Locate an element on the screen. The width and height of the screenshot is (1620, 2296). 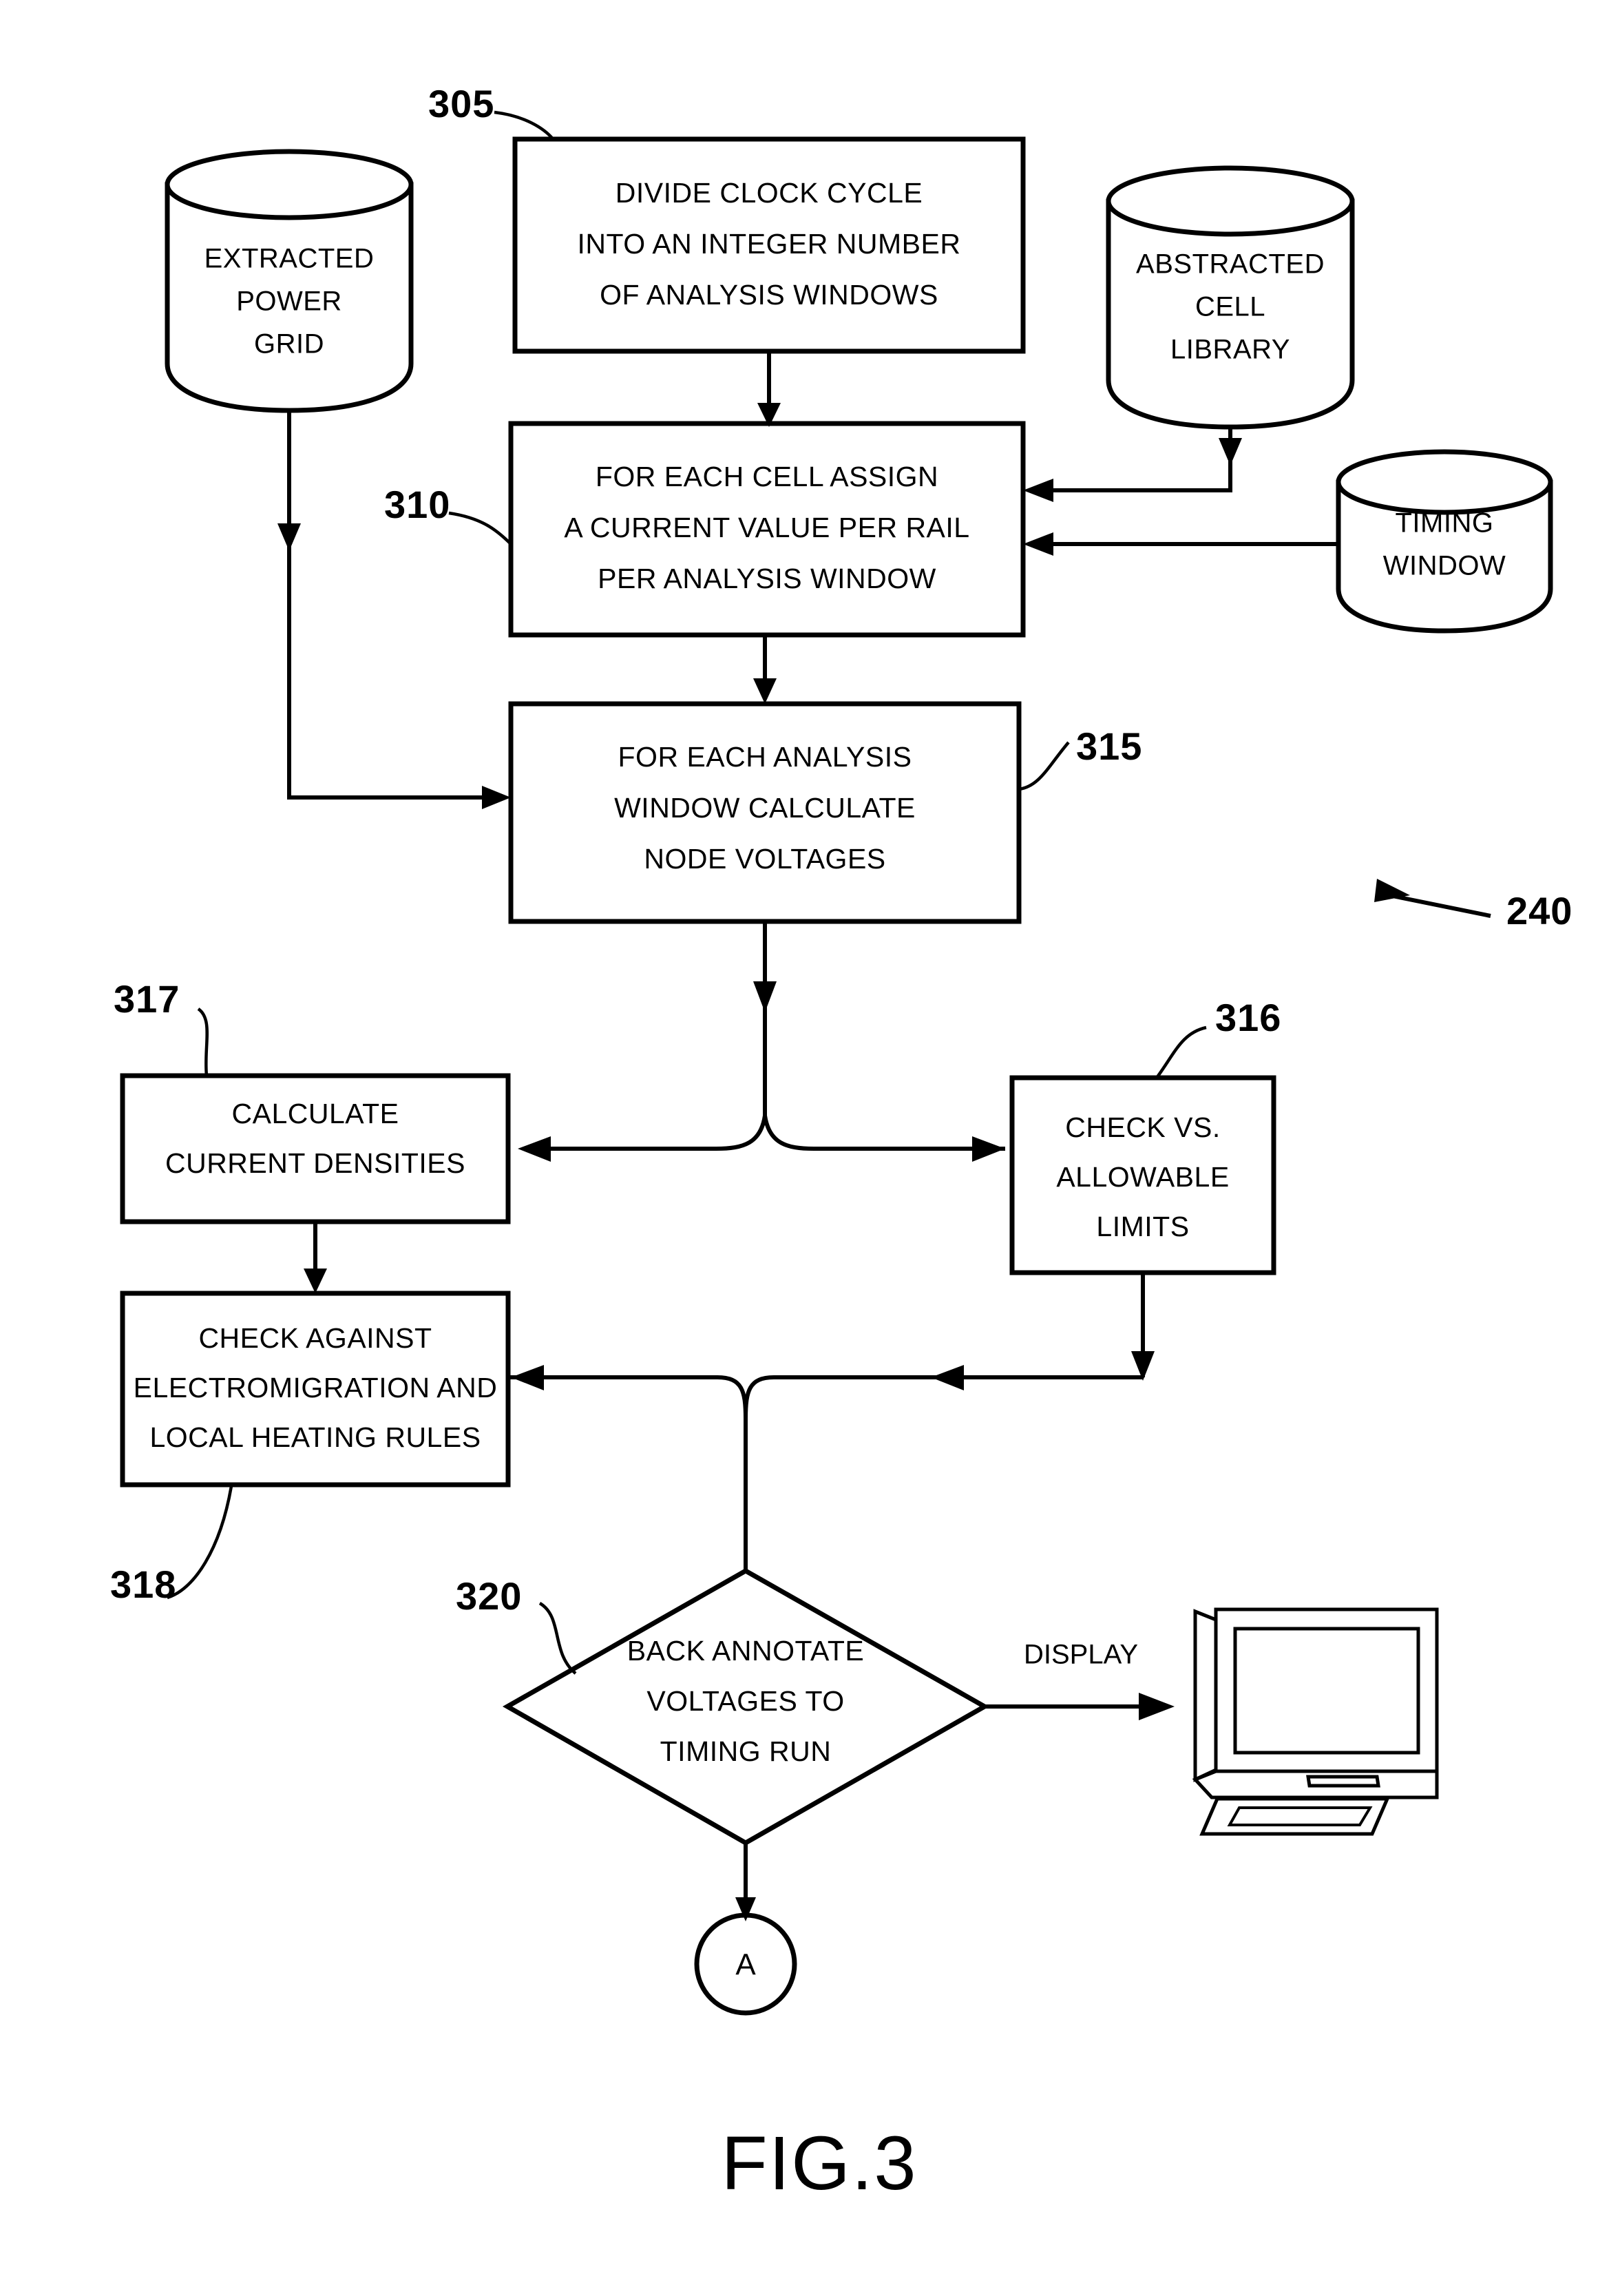
flow-316-to-merge is located at coordinates (1143, 1327).